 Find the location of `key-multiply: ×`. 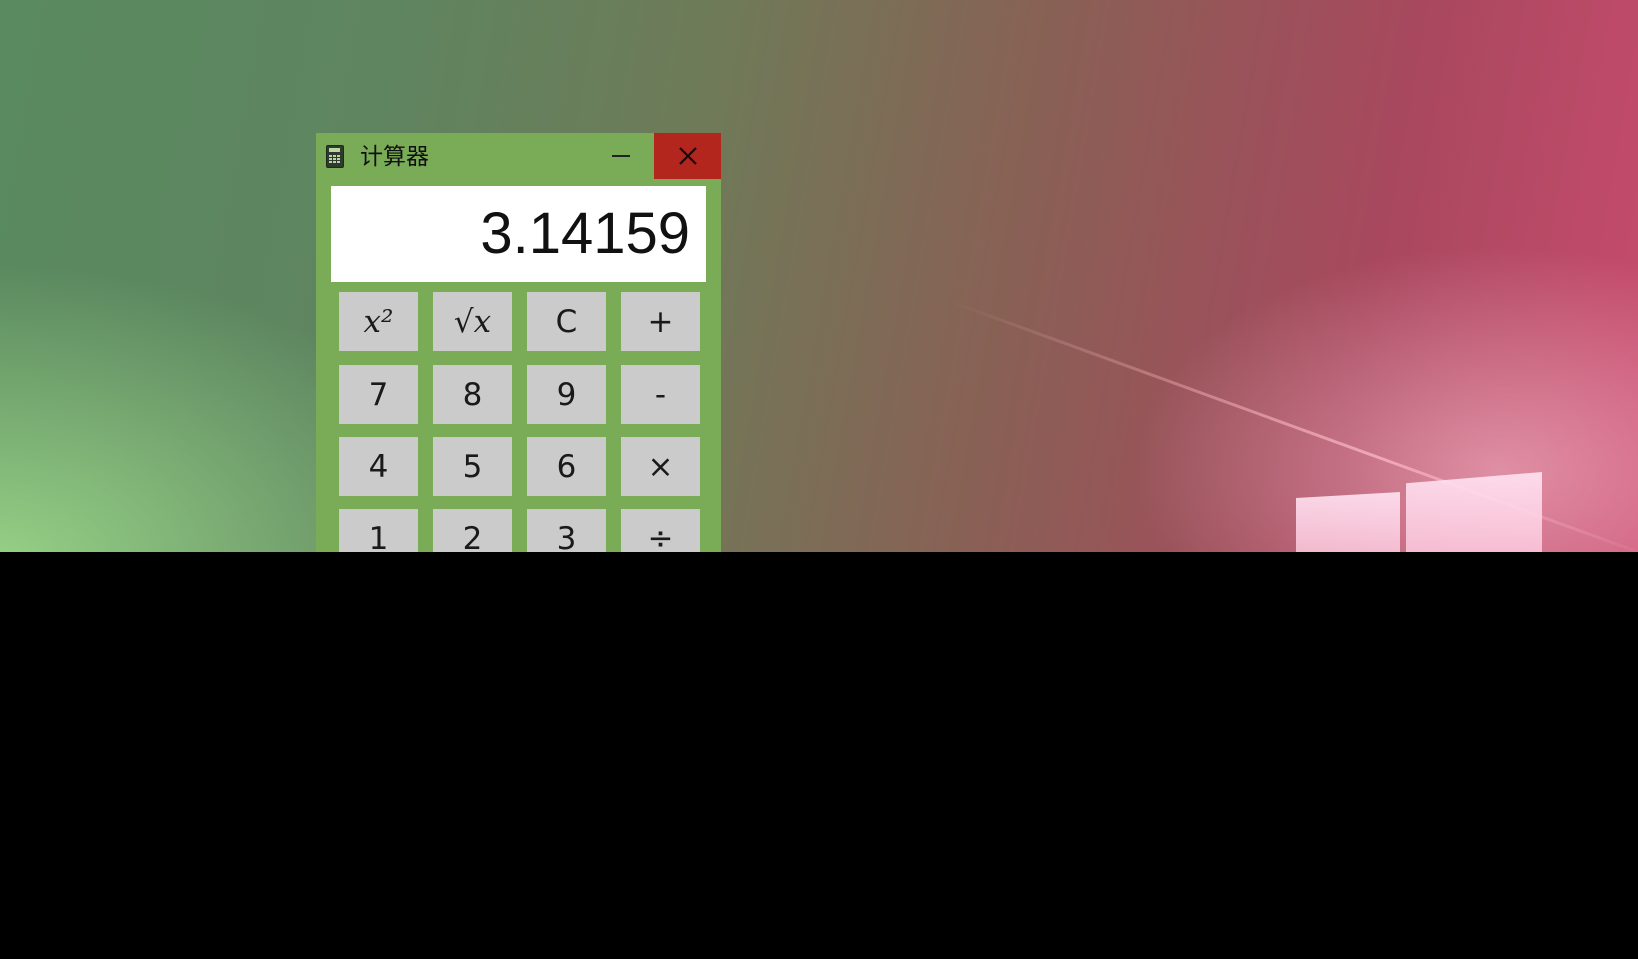

key-multiply: × is located at coordinates (660, 466).